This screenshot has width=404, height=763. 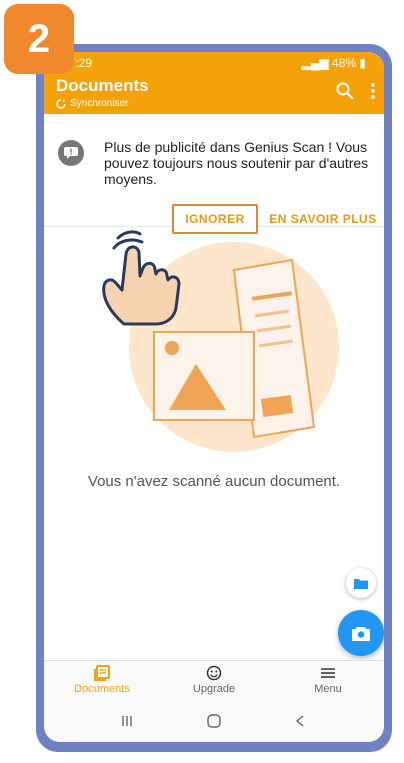 I want to click on back-icon, so click(x=300, y=721).